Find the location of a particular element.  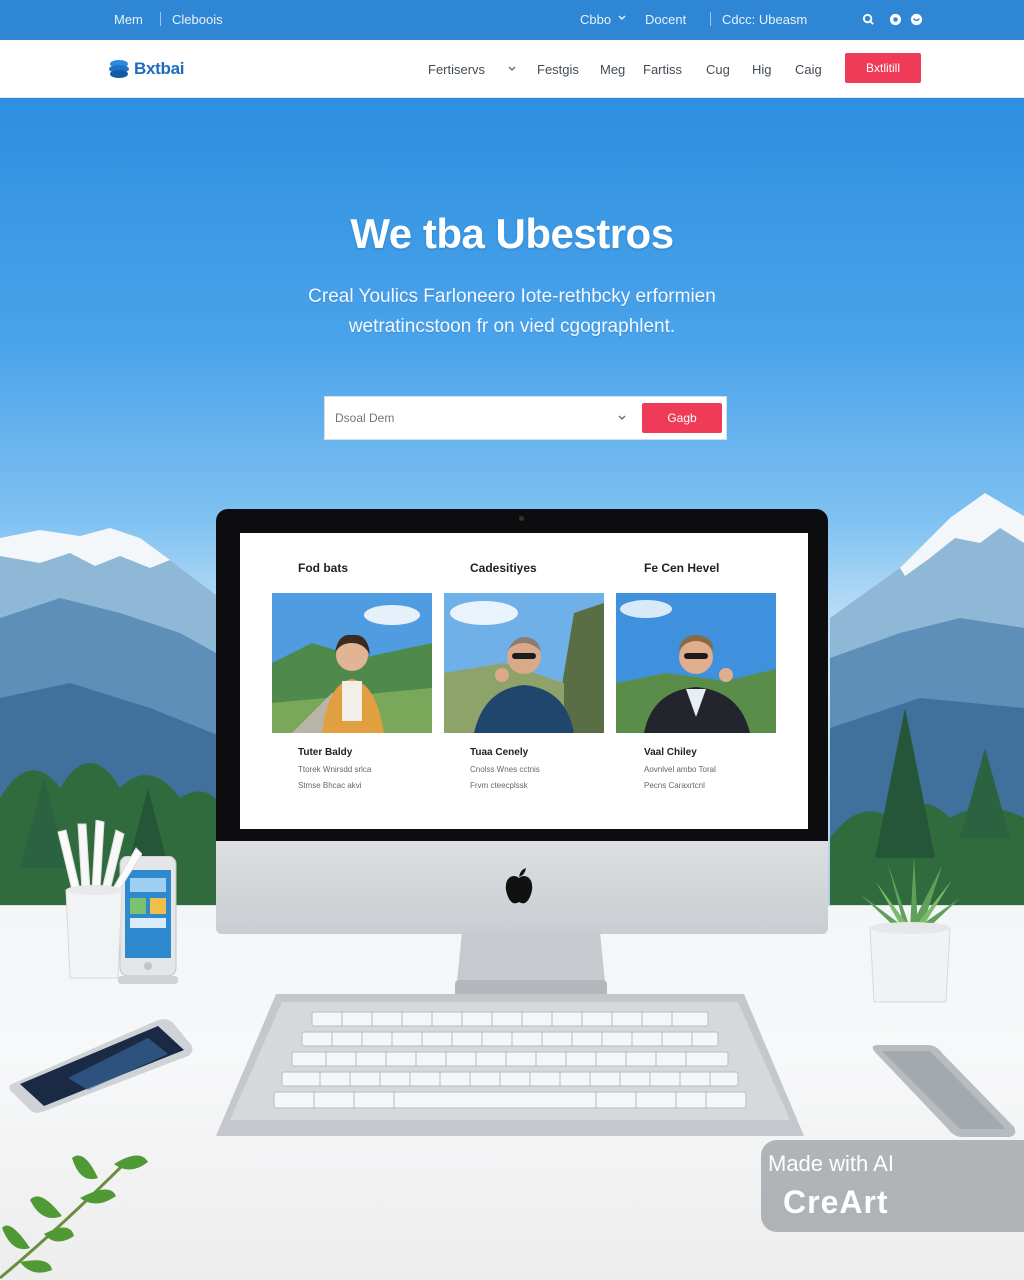

card-title: Fe Cen Hevel is located at coordinates (682, 568).